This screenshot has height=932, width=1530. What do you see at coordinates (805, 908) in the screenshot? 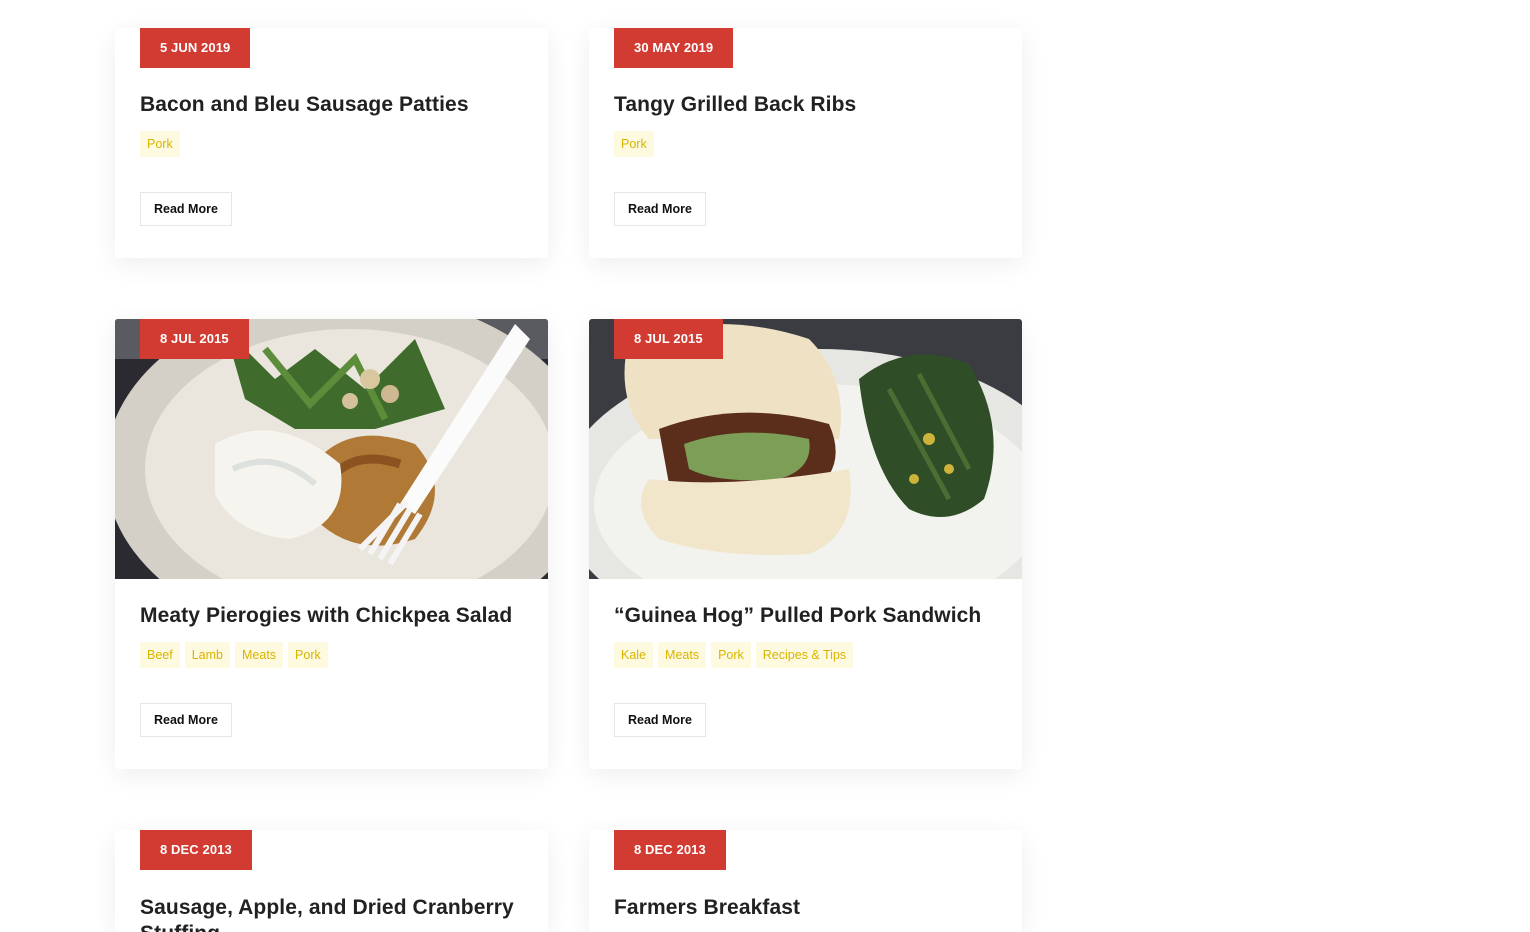
I see `post-title: Farmers Breakfast` at bounding box center [805, 908].